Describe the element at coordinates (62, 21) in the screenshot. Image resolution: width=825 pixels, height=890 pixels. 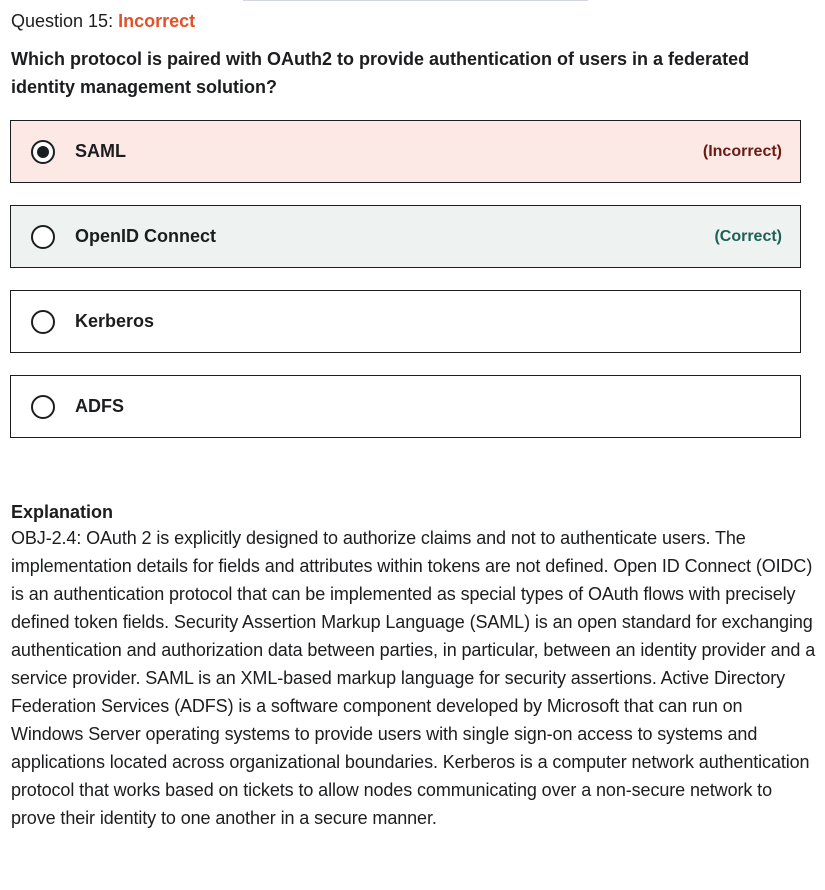
I see `question-number: Question 15:` at that location.